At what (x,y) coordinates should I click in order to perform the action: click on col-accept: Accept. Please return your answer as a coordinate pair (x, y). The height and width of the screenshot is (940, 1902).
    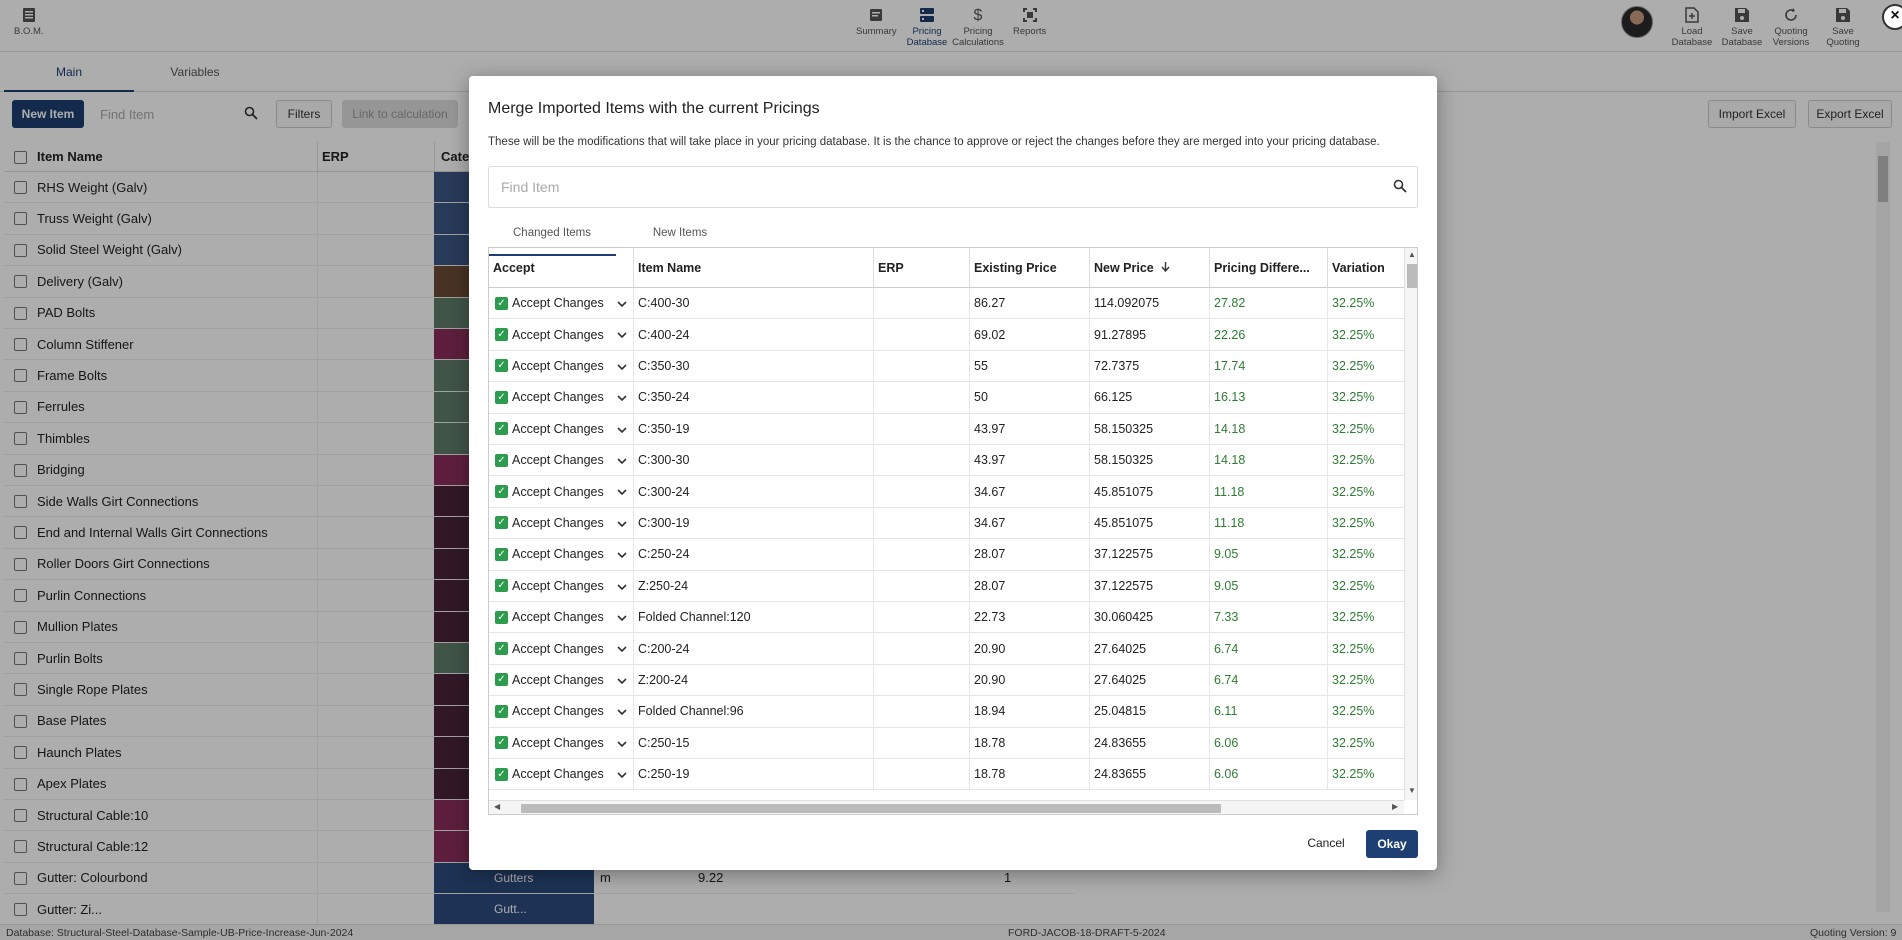
    Looking at the image, I should click on (561, 268).